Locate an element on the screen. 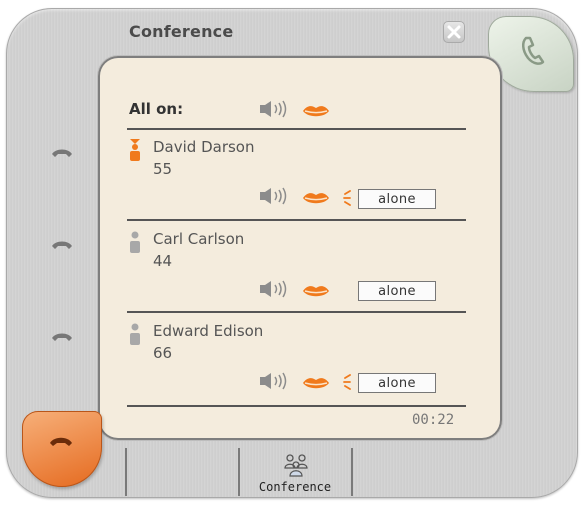 The width and height of the screenshot is (587, 506). call-timer: 00:22 is located at coordinates (433, 420).